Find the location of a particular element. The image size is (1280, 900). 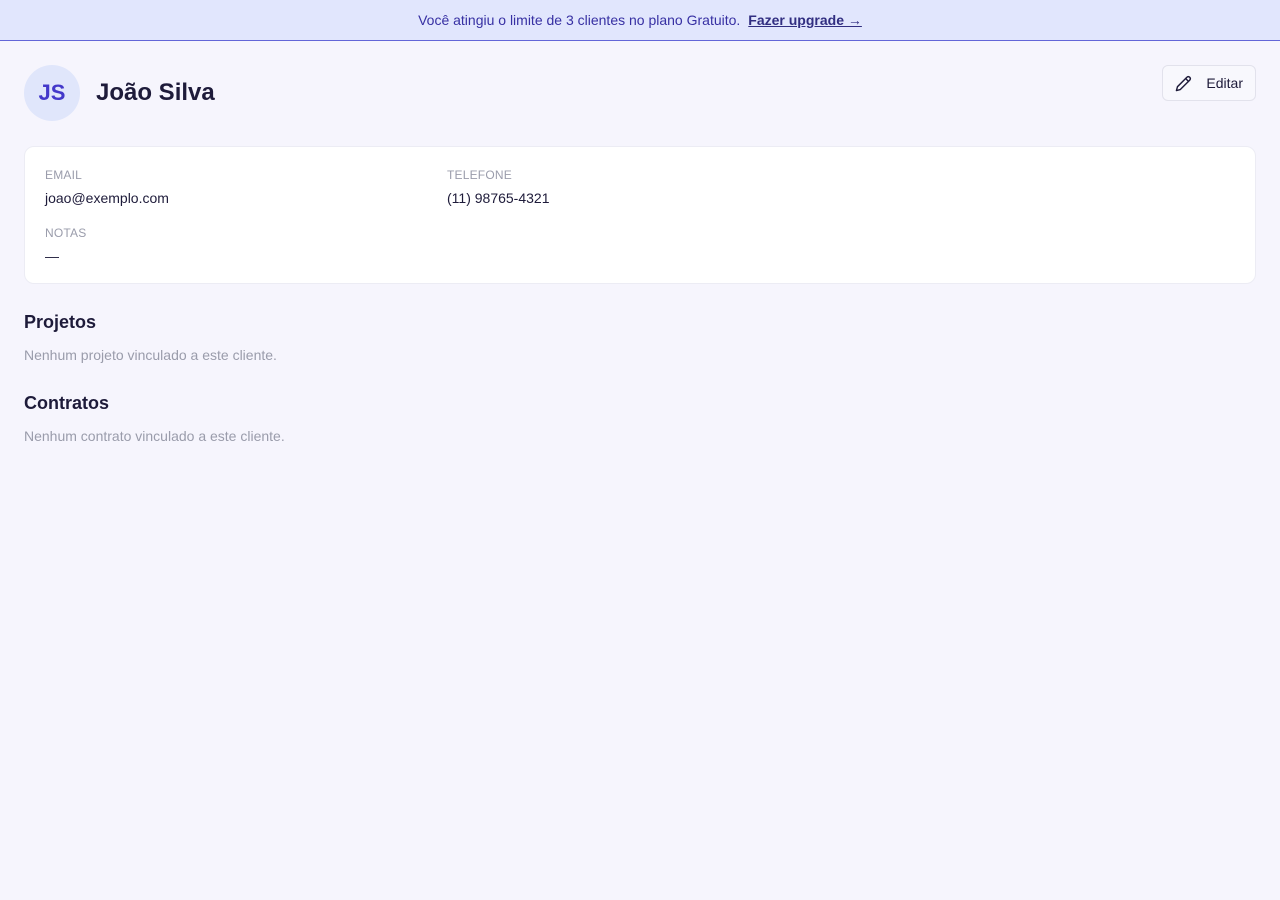

email-value: joao@exemplo.com is located at coordinates (107, 198).